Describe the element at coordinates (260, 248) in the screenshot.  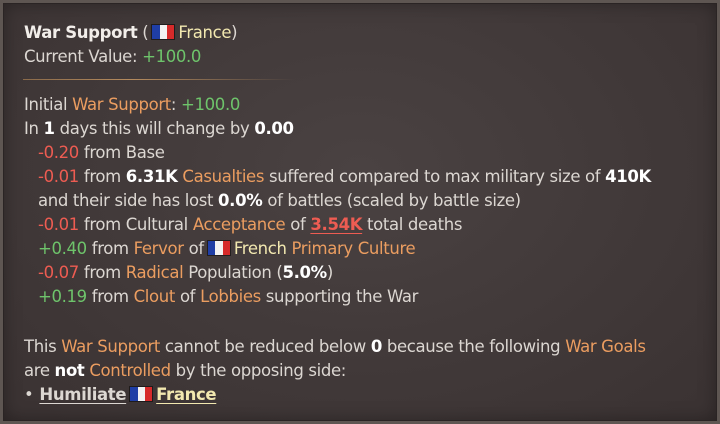
I see `culture-link-french: French` at that location.